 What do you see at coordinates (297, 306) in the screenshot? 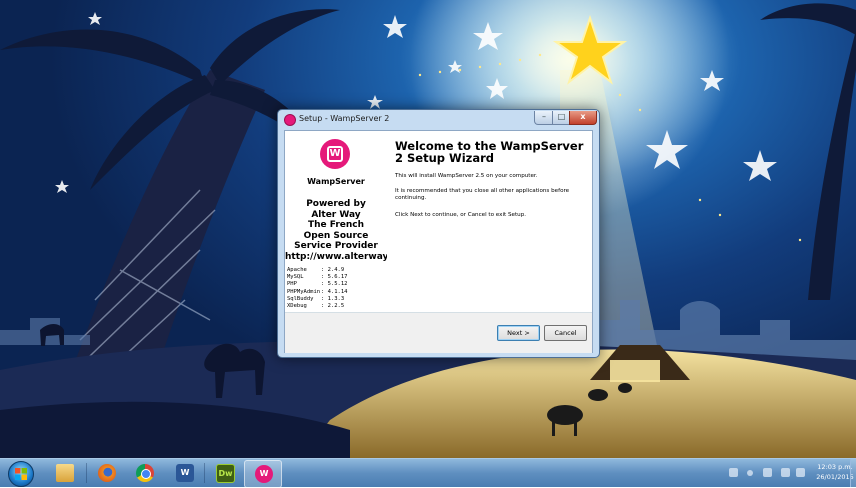
I see `component-name: XDebug` at bounding box center [297, 306].